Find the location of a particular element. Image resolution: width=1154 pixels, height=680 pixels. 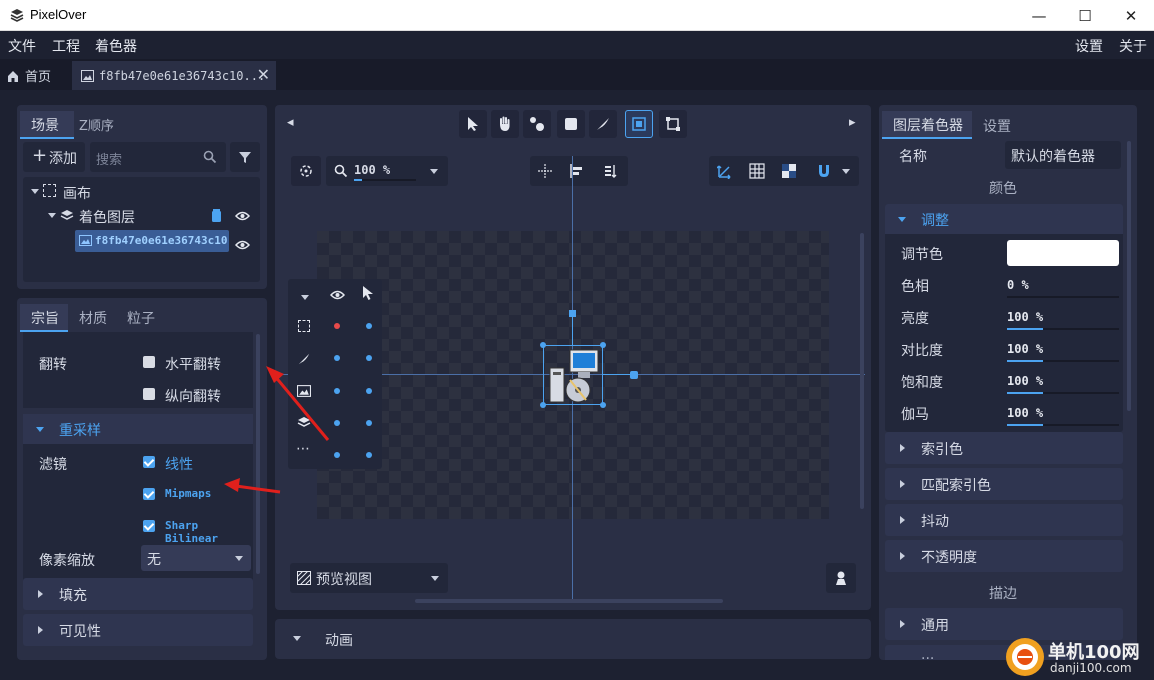

tab-particle: 粒子 is located at coordinates (141, 318).